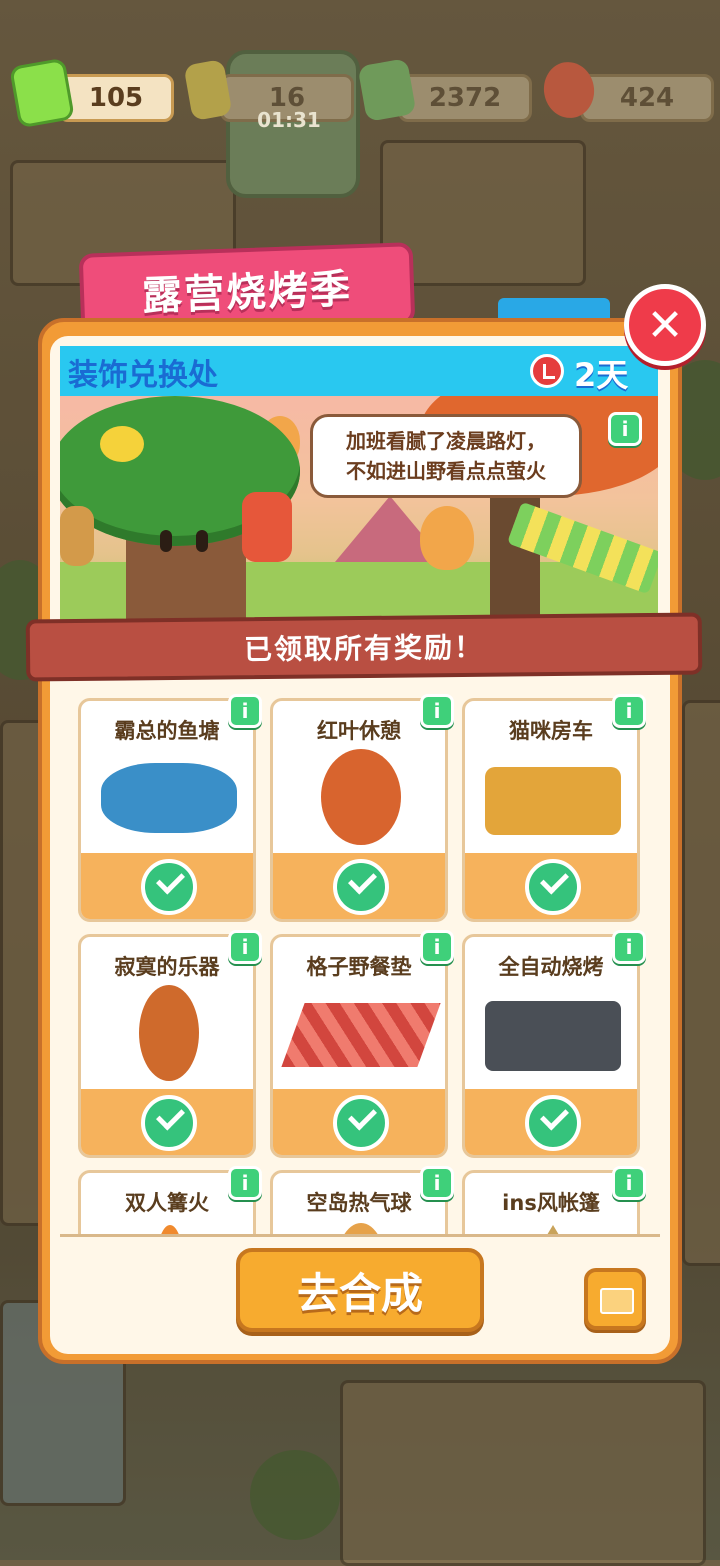  Describe the element at coordinates (116, 98) in the screenshot. I see `voucher-counter: 105` at that location.